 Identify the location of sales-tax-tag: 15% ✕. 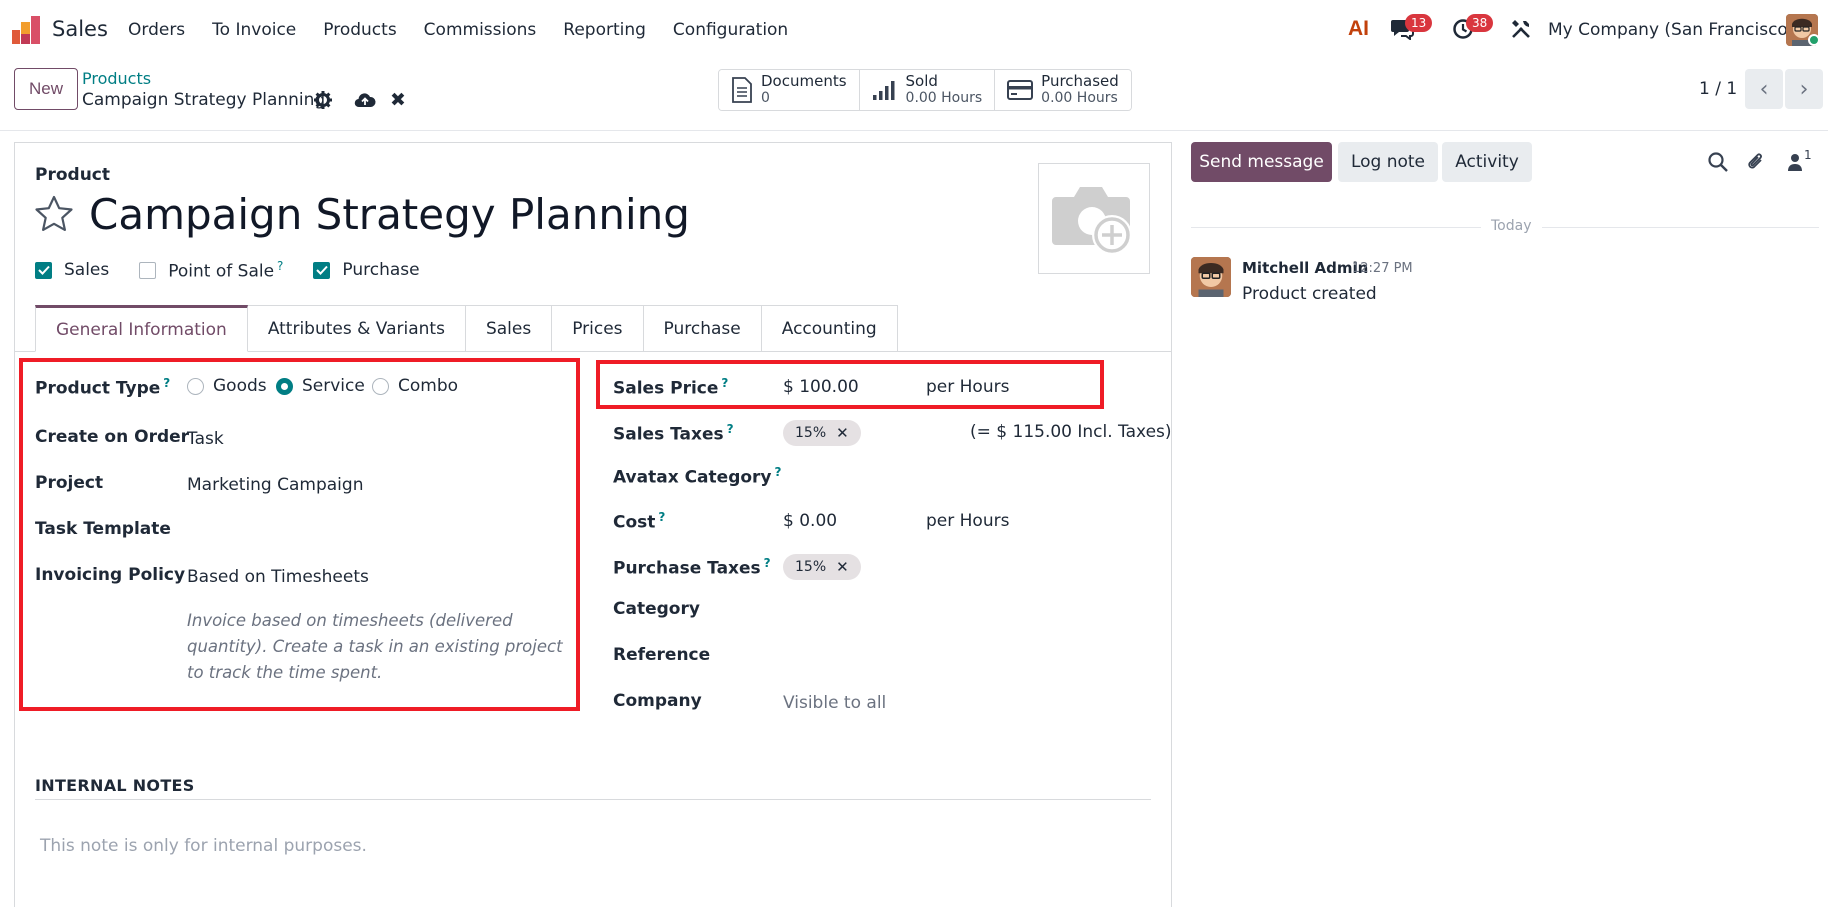
(822, 433).